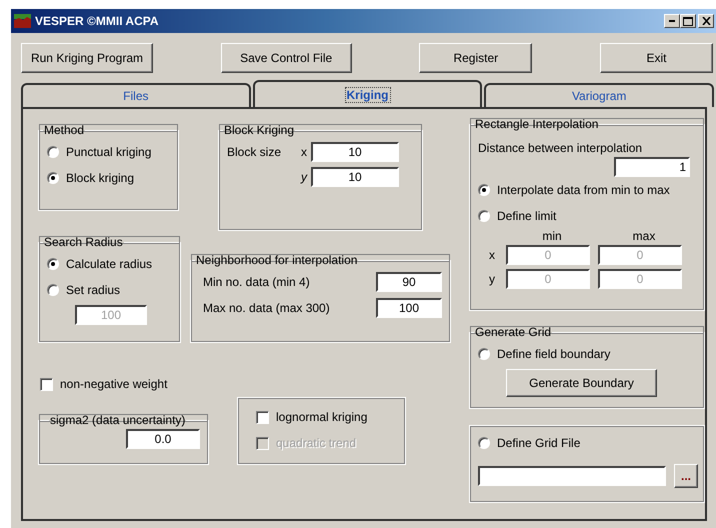 The image size is (716, 528). What do you see at coordinates (114, 384) in the screenshot?
I see `option-label: non-negative weight` at bounding box center [114, 384].